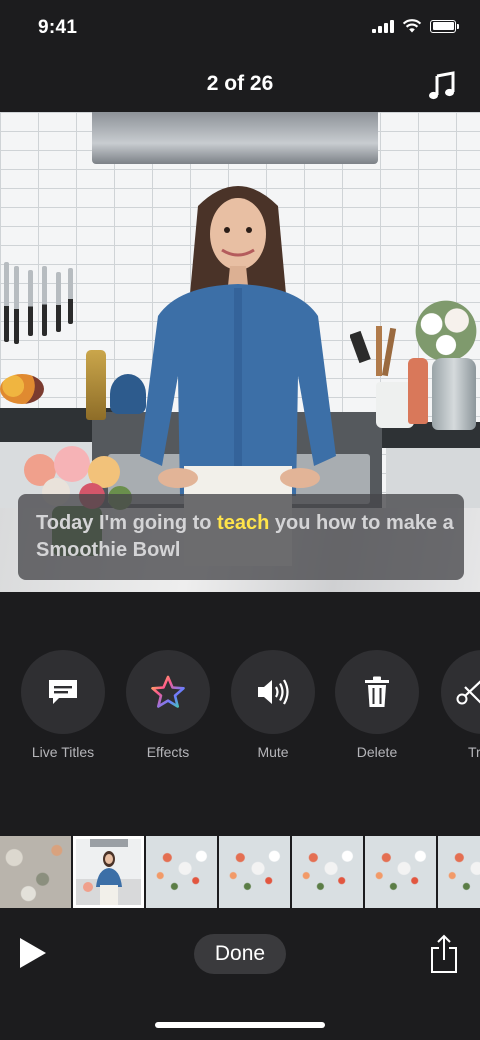 This screenshot has height=1040, width=480. I want to click on fruit-bowl, so click(22, 389).